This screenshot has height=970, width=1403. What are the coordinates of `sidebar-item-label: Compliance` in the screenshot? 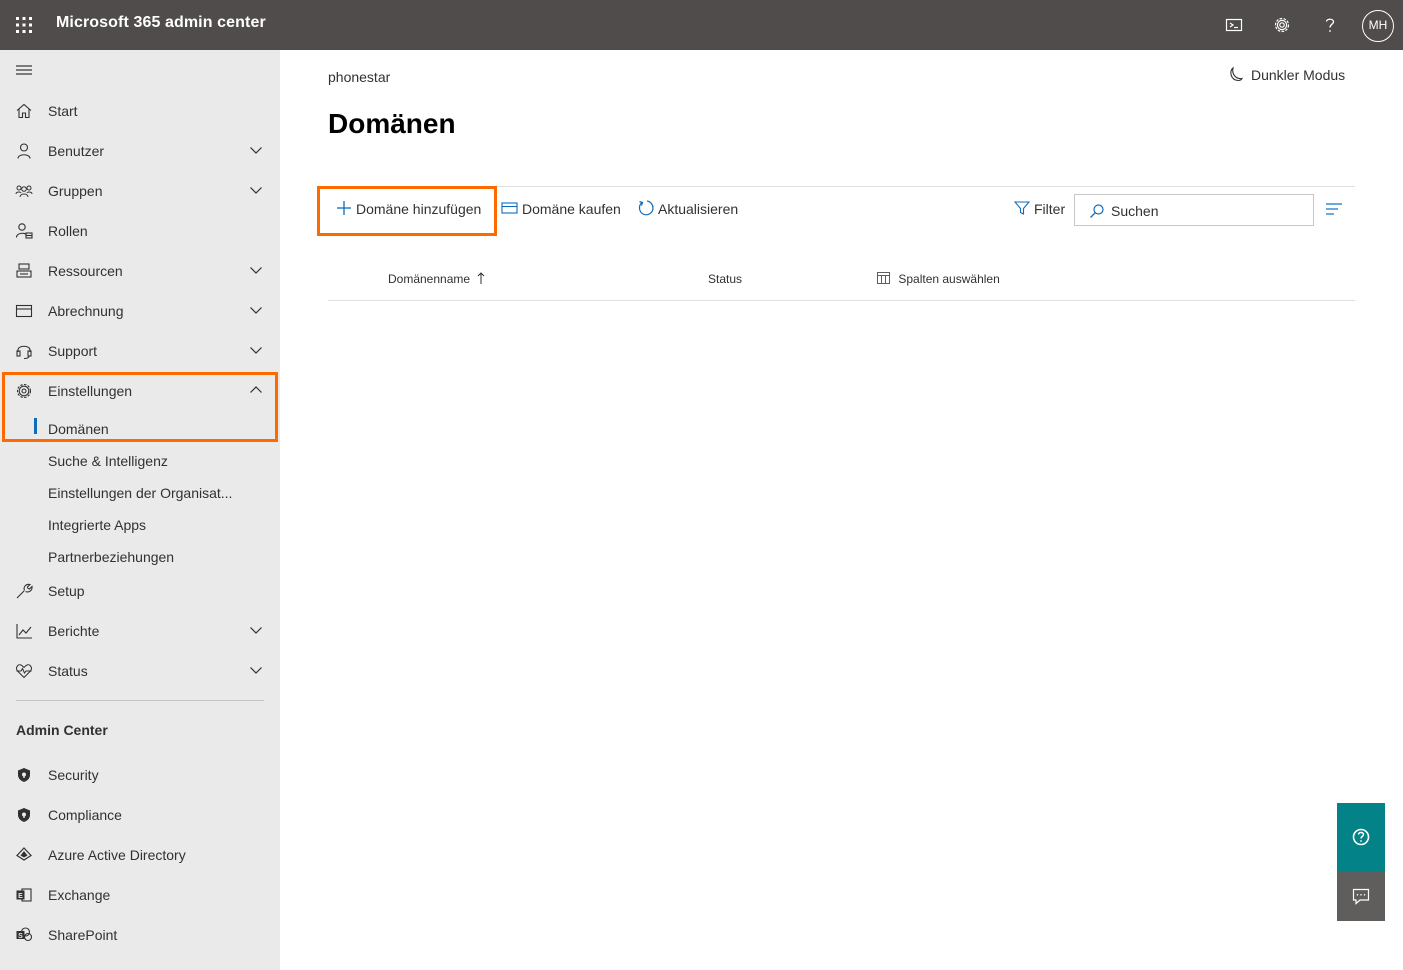 It's located at (85, 815).